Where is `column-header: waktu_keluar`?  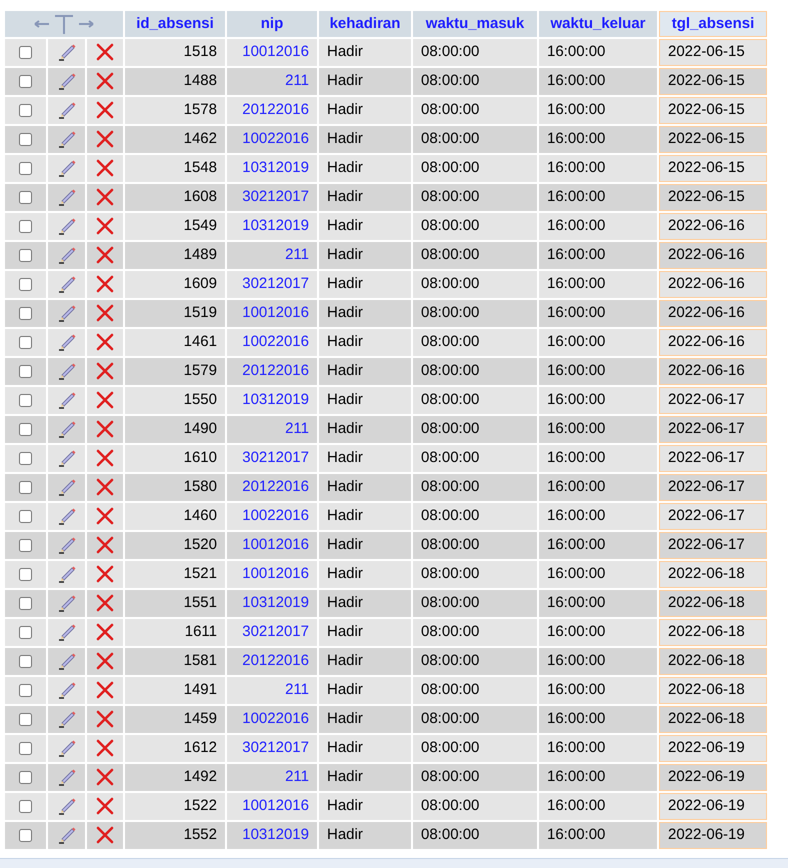 column-header: waktu_keluar is located at coordinates (598, 24).